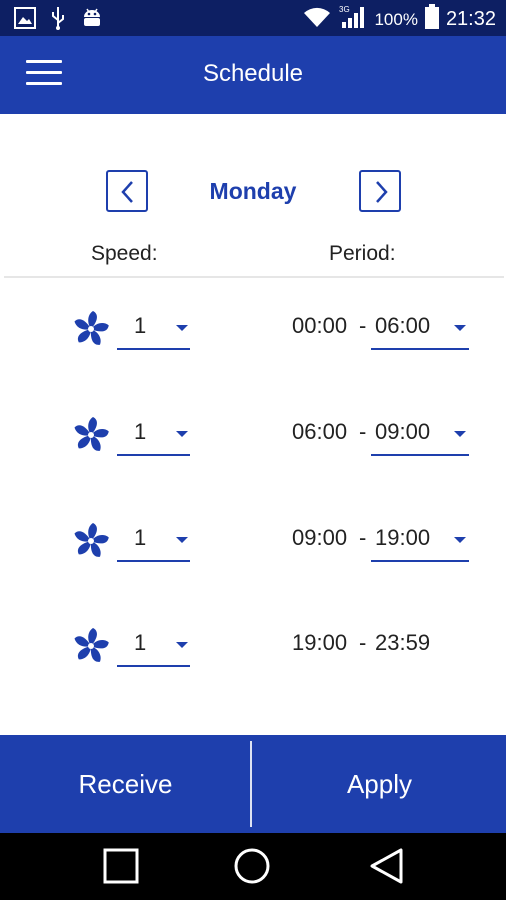 The height and width of the screenshot is (900, 506). I want to click on receive-button: Receive, so click(125, 784).